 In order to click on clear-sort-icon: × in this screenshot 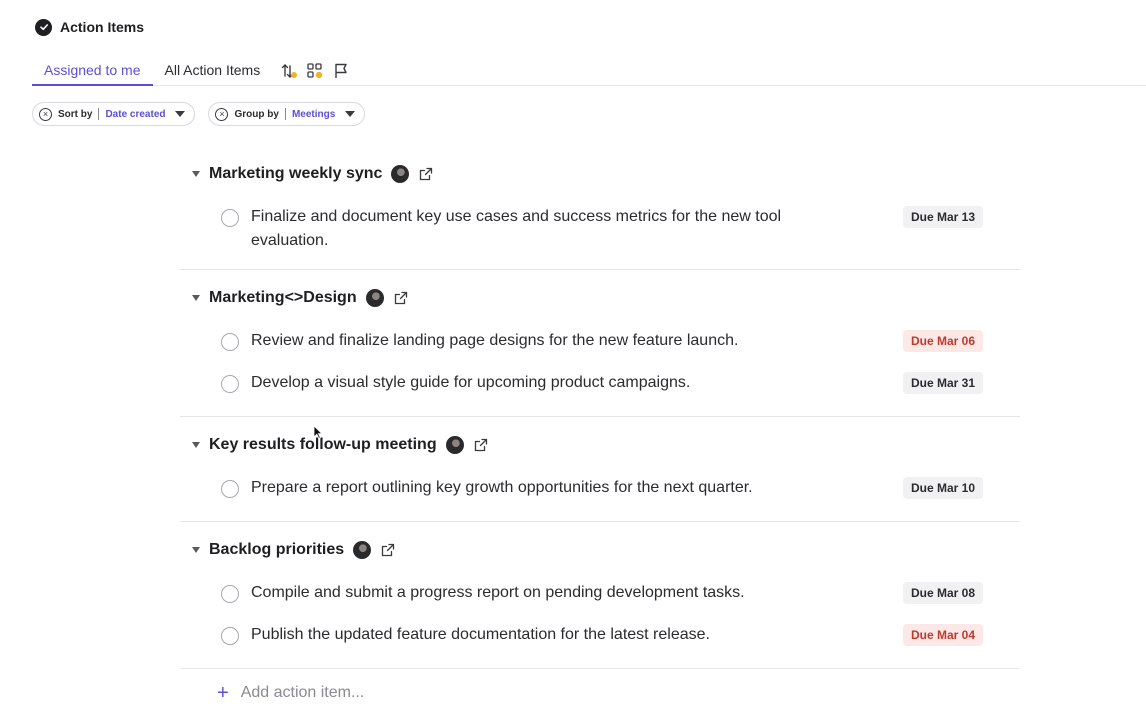, I will do `click(45, 114)`.